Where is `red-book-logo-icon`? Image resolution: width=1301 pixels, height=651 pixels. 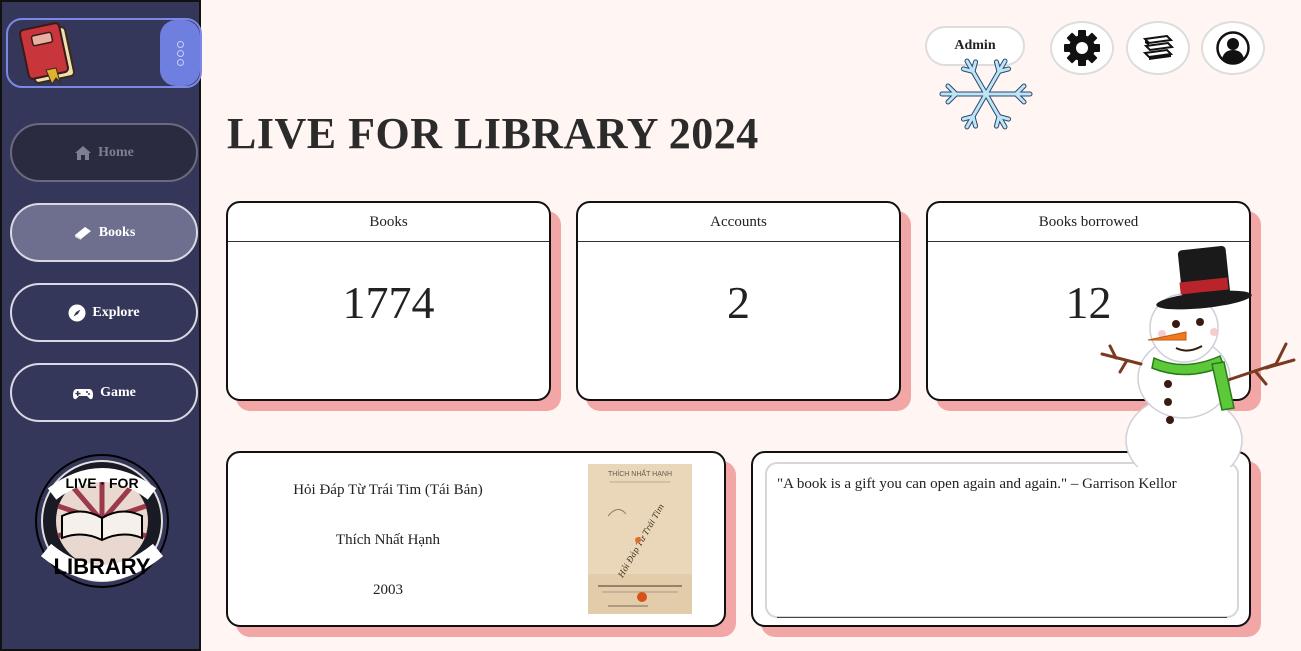
red-book-logo-icon is located at coordinates (47, 54).